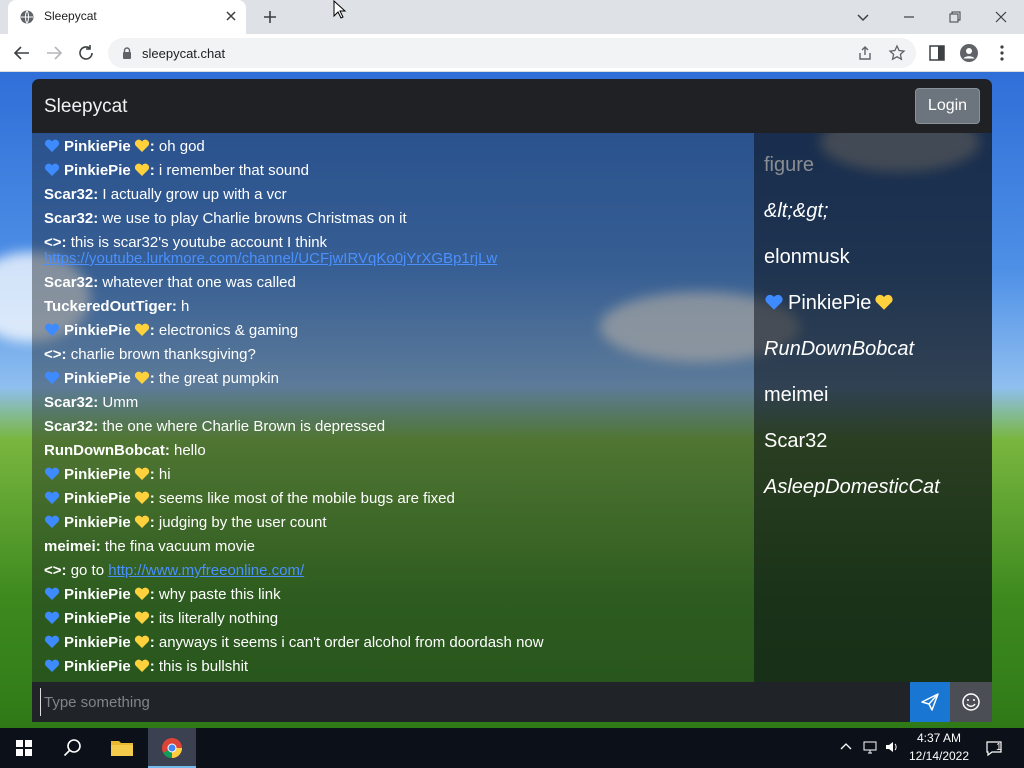 The image size is (1024, 768). I want to click on message-input, so click(470, 702).